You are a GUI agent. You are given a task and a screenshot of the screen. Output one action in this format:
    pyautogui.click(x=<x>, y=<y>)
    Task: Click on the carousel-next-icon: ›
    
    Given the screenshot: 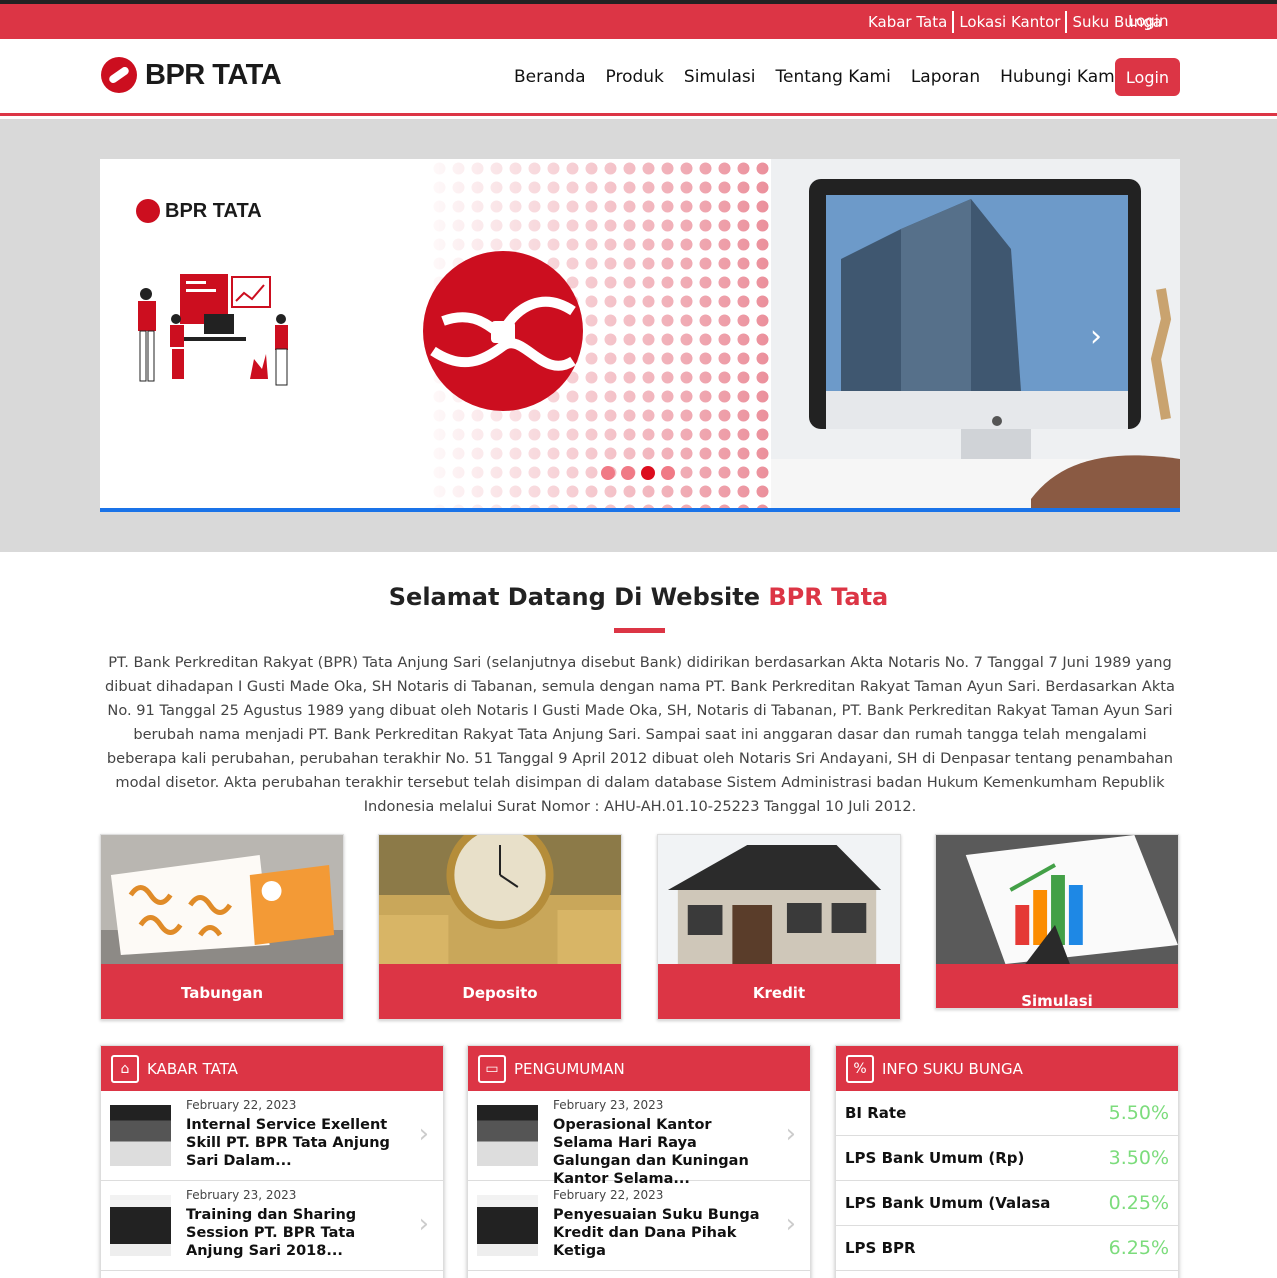 What is the action you would take?
    pyautogui.click(x=1096, y=336)
    